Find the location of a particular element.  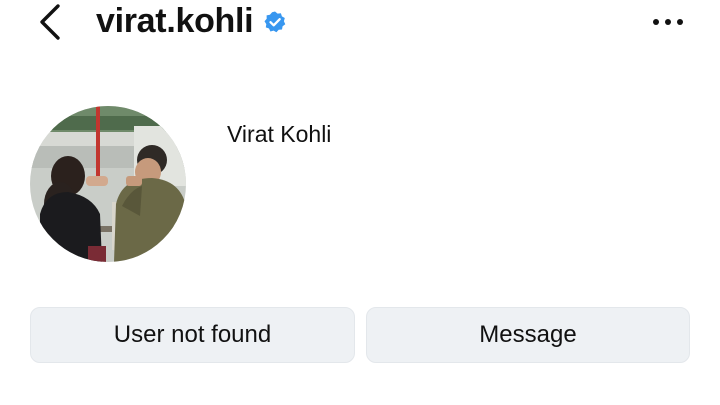

more-options-button is located at coordinates (668, 22).